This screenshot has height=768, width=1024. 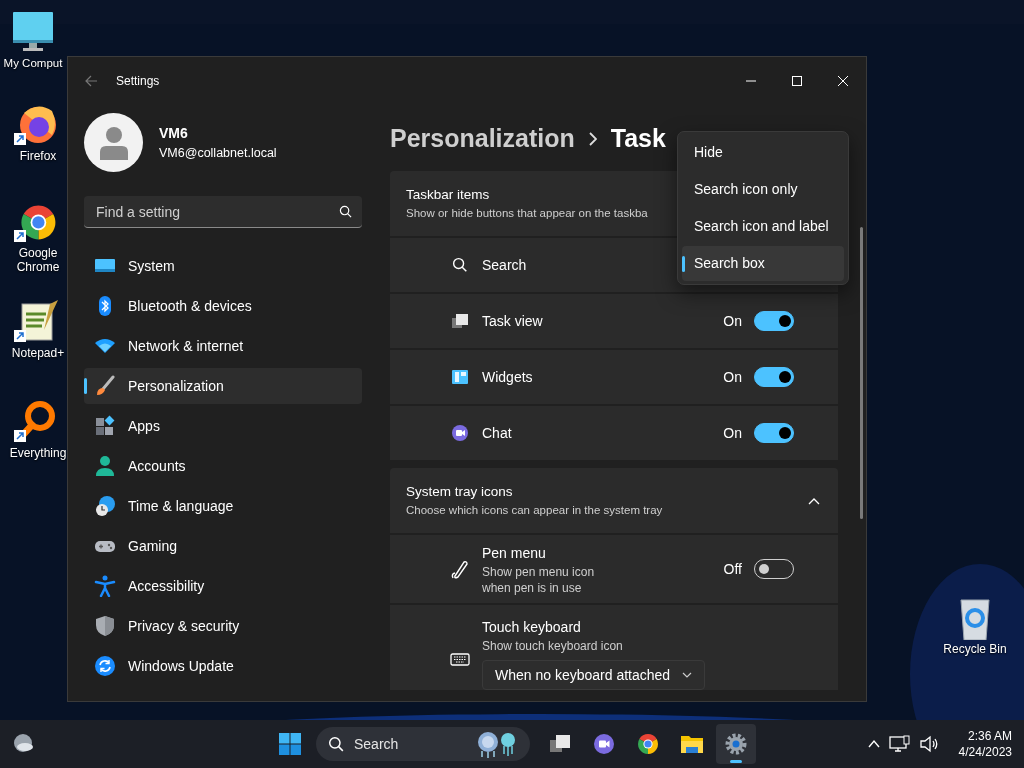 I want to click on scrollbar, so click(x=861, y=373).